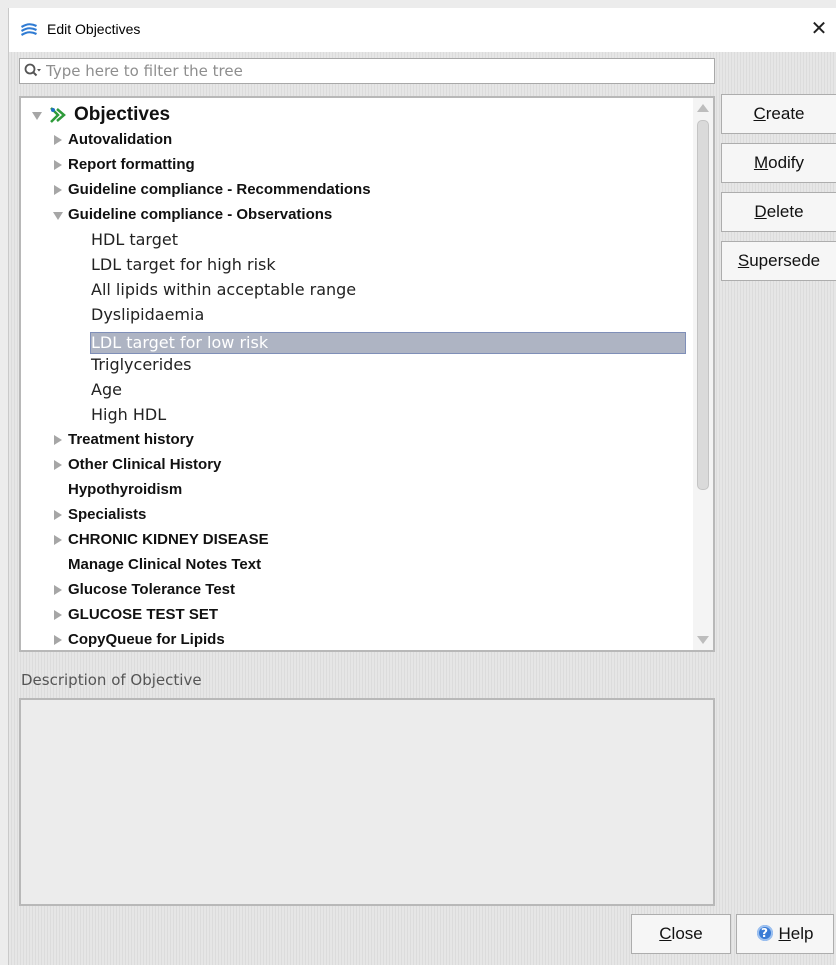 This screenshot has width=836, height=965. What do you see at coordinates (681, 934) in the screenshot?
I see `close-button: Close` at bounding box center [681, 934].